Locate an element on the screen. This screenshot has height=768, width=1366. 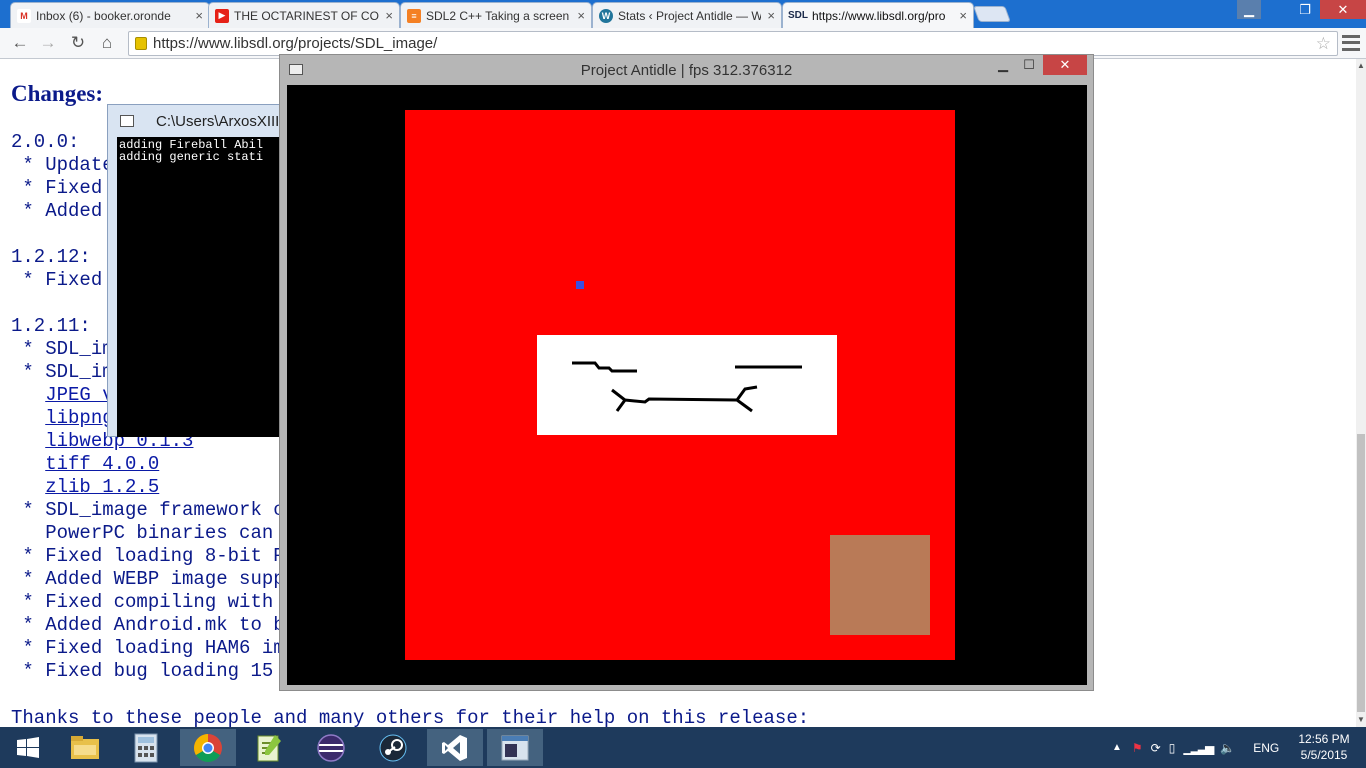
window-icon is located at coordinates (296, 69).